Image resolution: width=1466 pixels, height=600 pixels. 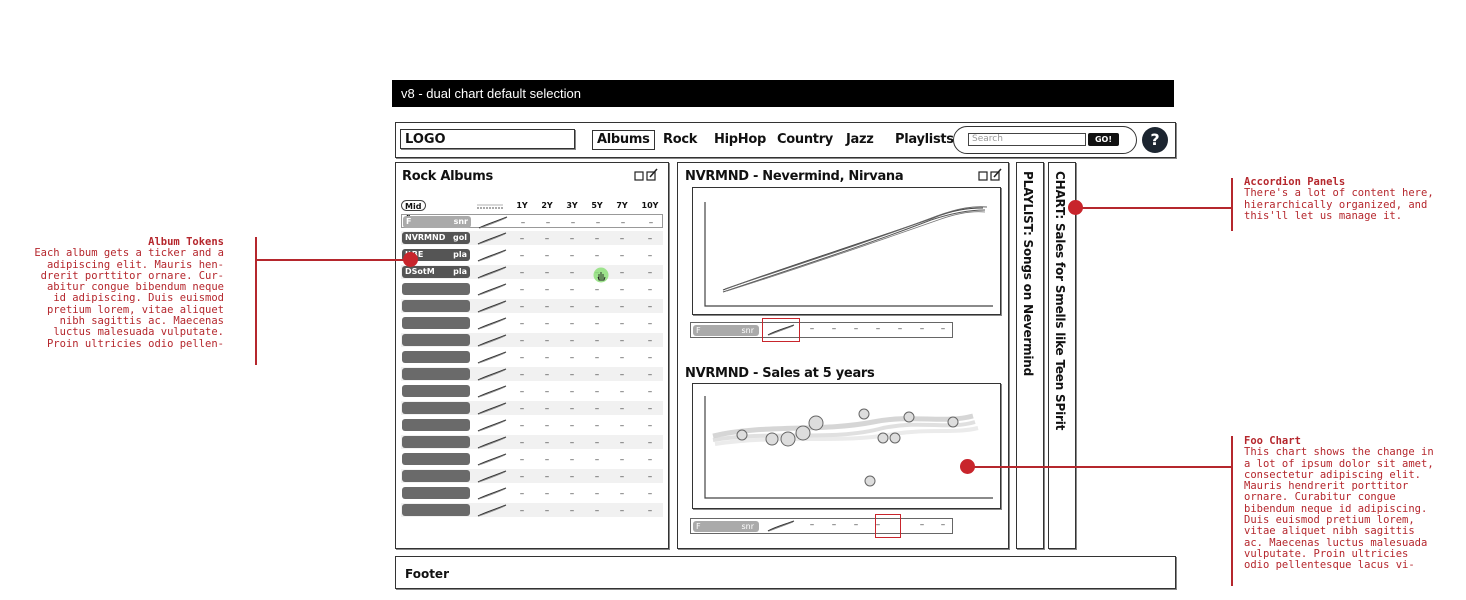 I want to click on scatter-chart, so click(x=846, y=446).